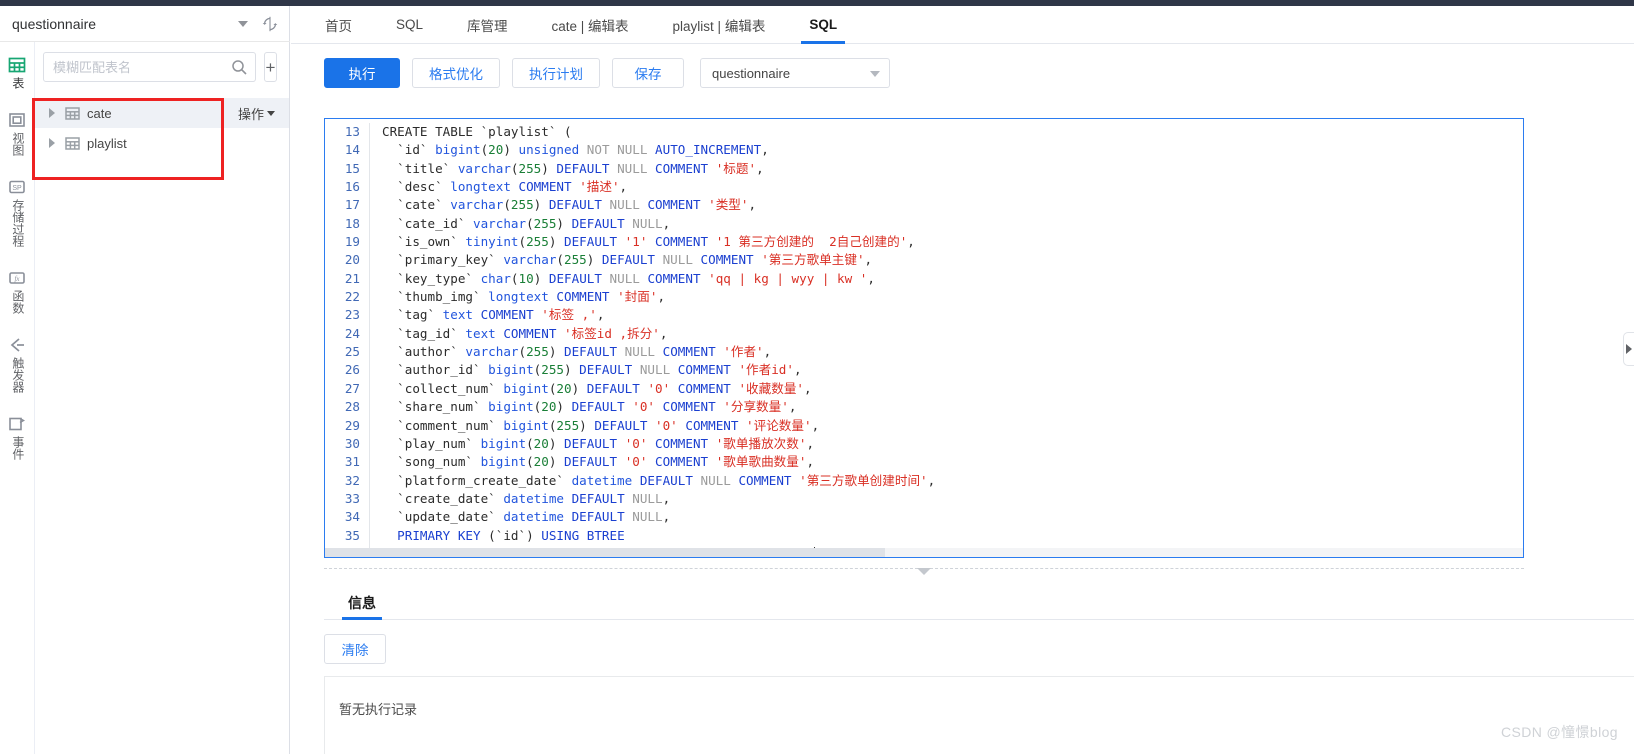  What do you see at coordinates (352, 407) in the screenshot?
I see `line-number: 28` at bounding box center [352, 407].